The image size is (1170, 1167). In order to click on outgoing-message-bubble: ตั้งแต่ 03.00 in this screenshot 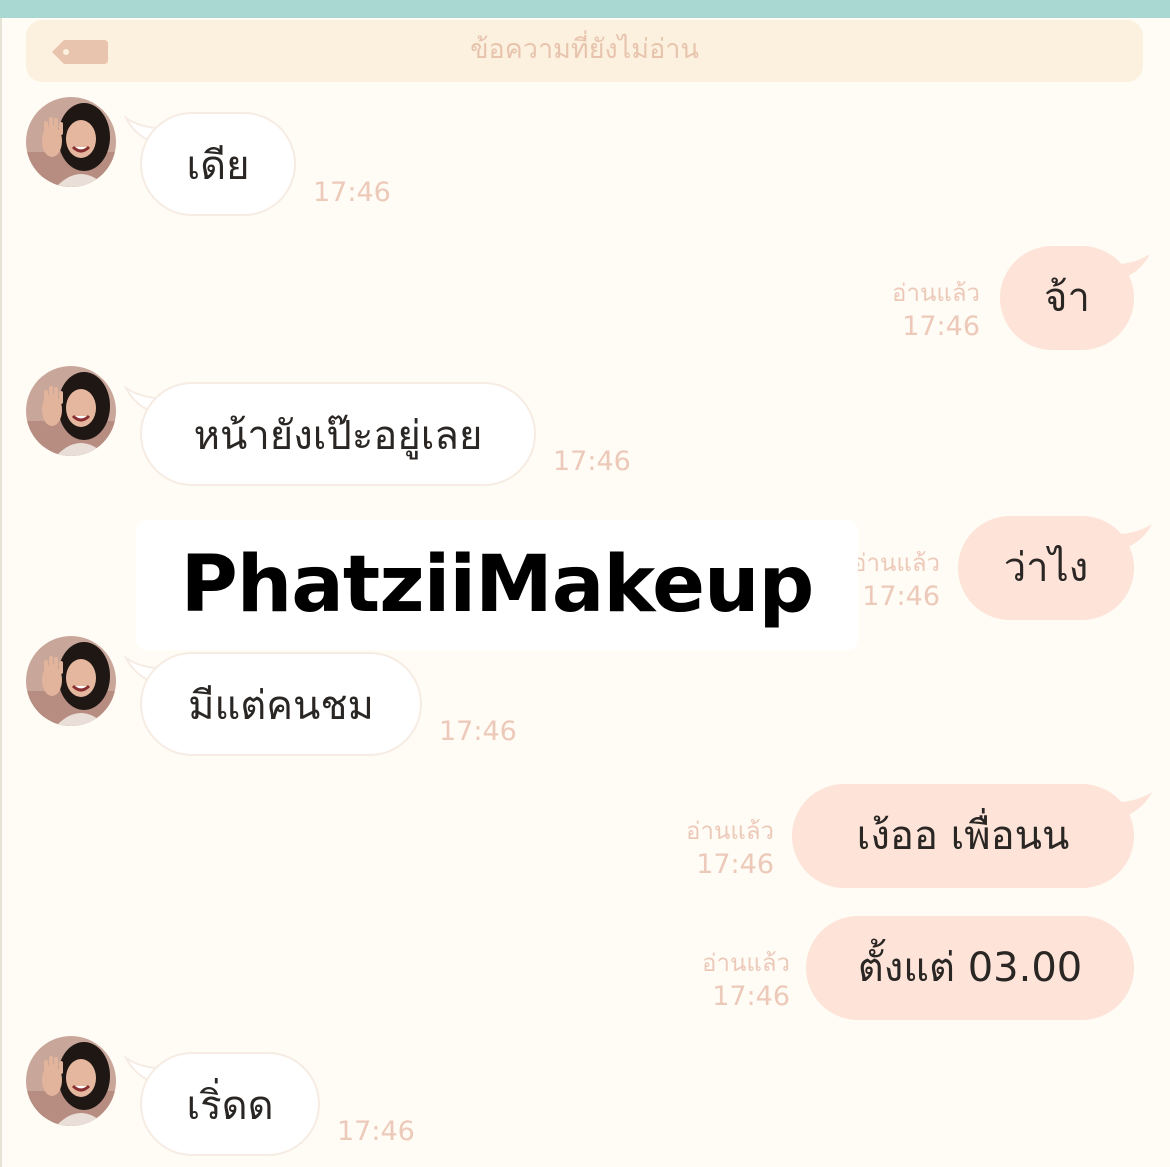, I will do `click(970, 968)`.